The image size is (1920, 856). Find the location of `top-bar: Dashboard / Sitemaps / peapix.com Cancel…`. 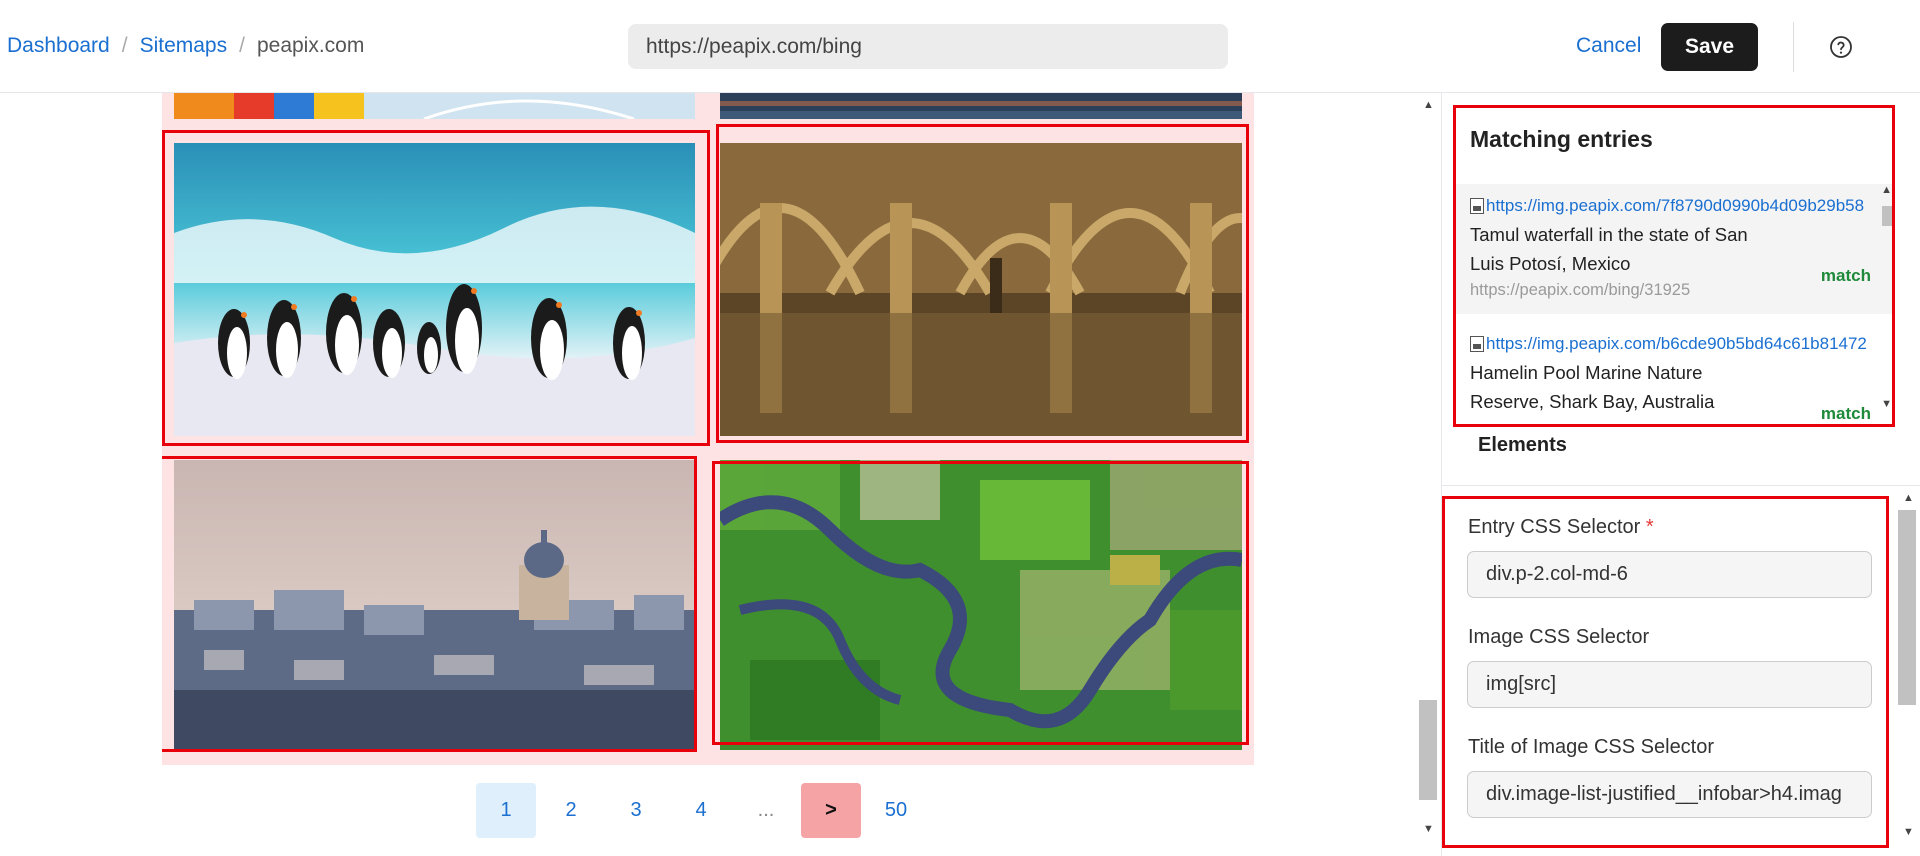

top-bar: Dashboard / Sitemaps / peapix.com Cancel… is located at coordinates (960, 46).